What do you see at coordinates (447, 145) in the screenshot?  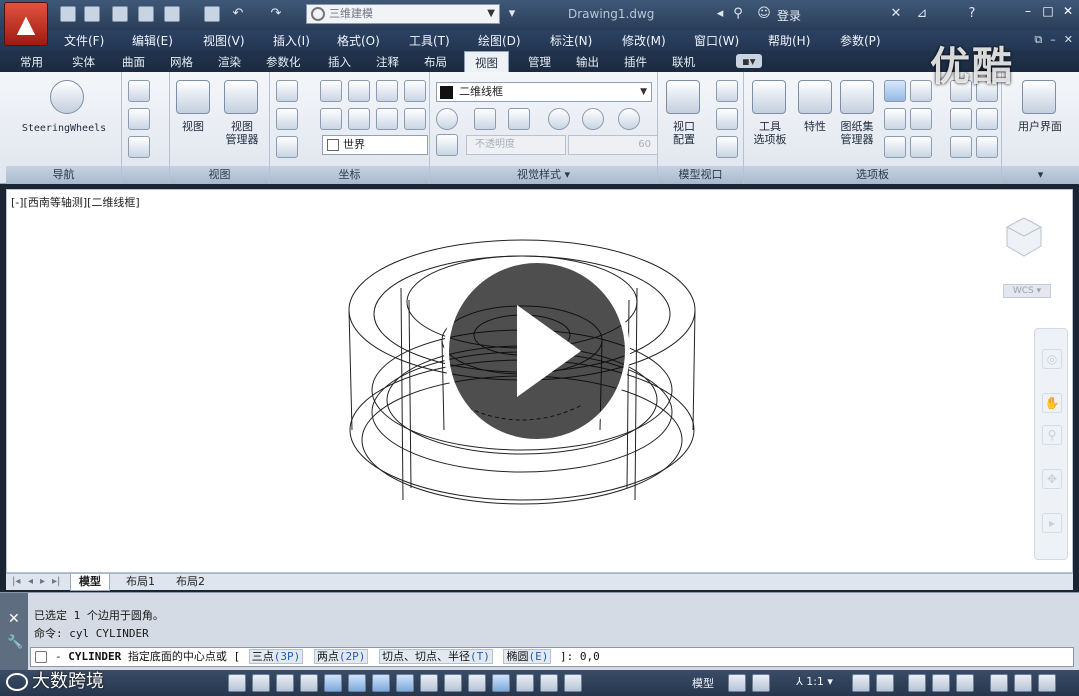 I see `xray-icon` at bounding box center [447, 145].